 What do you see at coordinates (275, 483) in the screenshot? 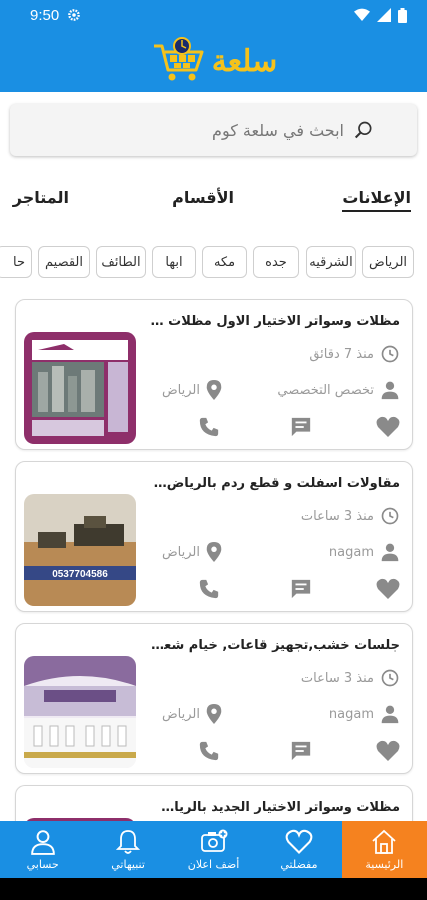
I see `ad-title: مقاولات اسفلت و قطع ردم بالرياض 086 ...7` at bounding box center [275, 483].